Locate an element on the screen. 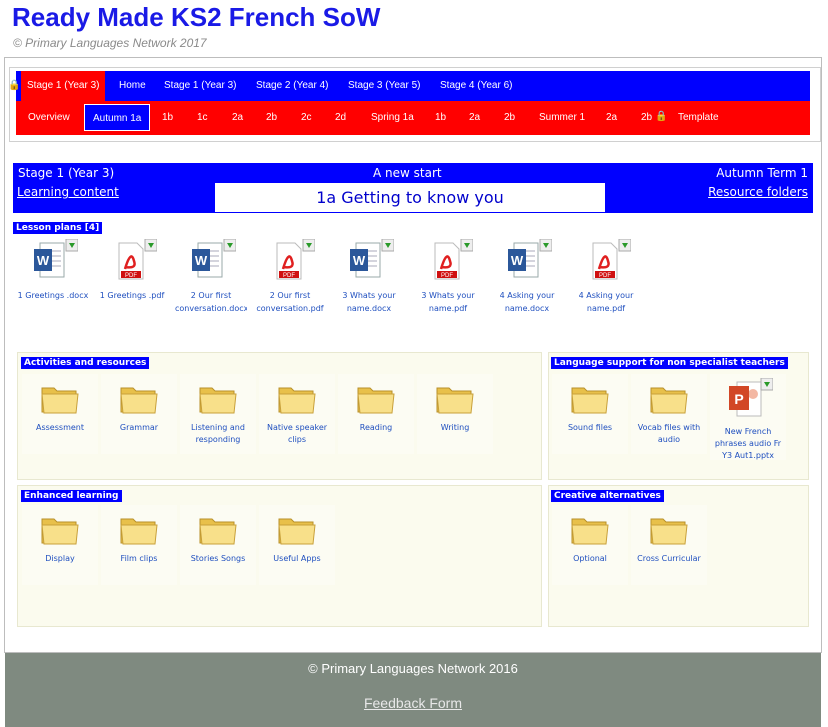  lesson-file: PDF 3 Whats your name.pdf is located at coordinates (448, 276).